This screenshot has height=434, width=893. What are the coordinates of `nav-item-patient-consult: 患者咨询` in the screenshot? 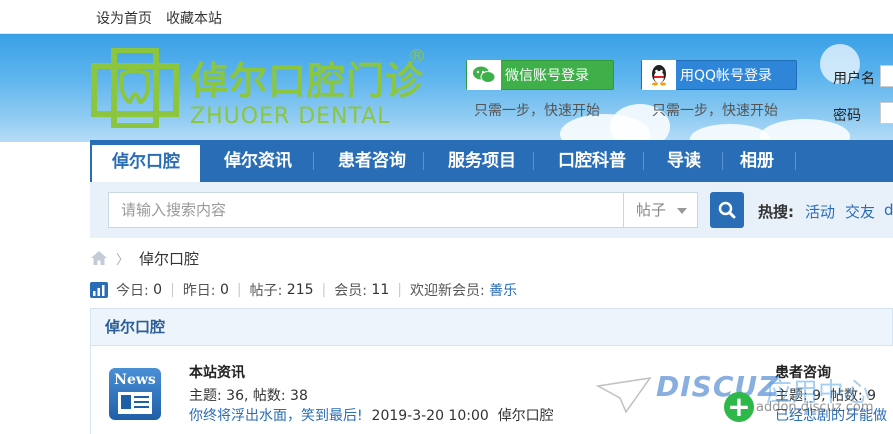 It's located at (372, 161).